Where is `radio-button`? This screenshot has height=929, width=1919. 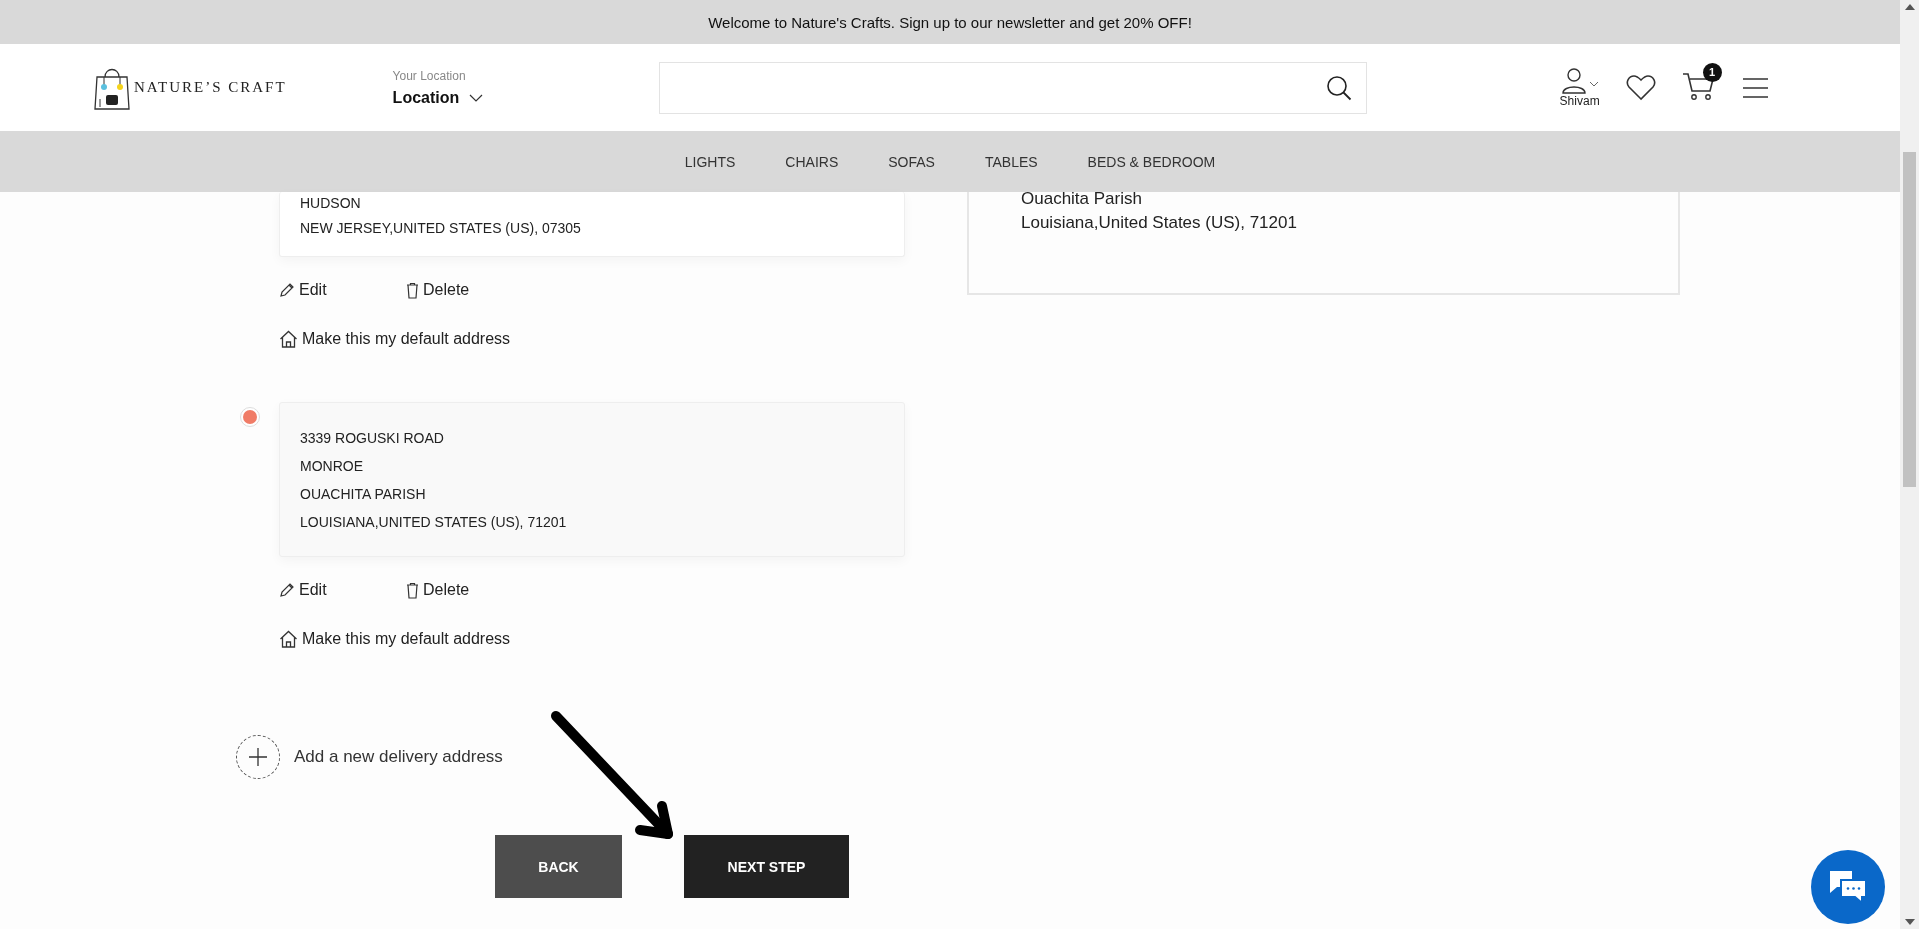 radio-button is located at coordinates (250, 417).